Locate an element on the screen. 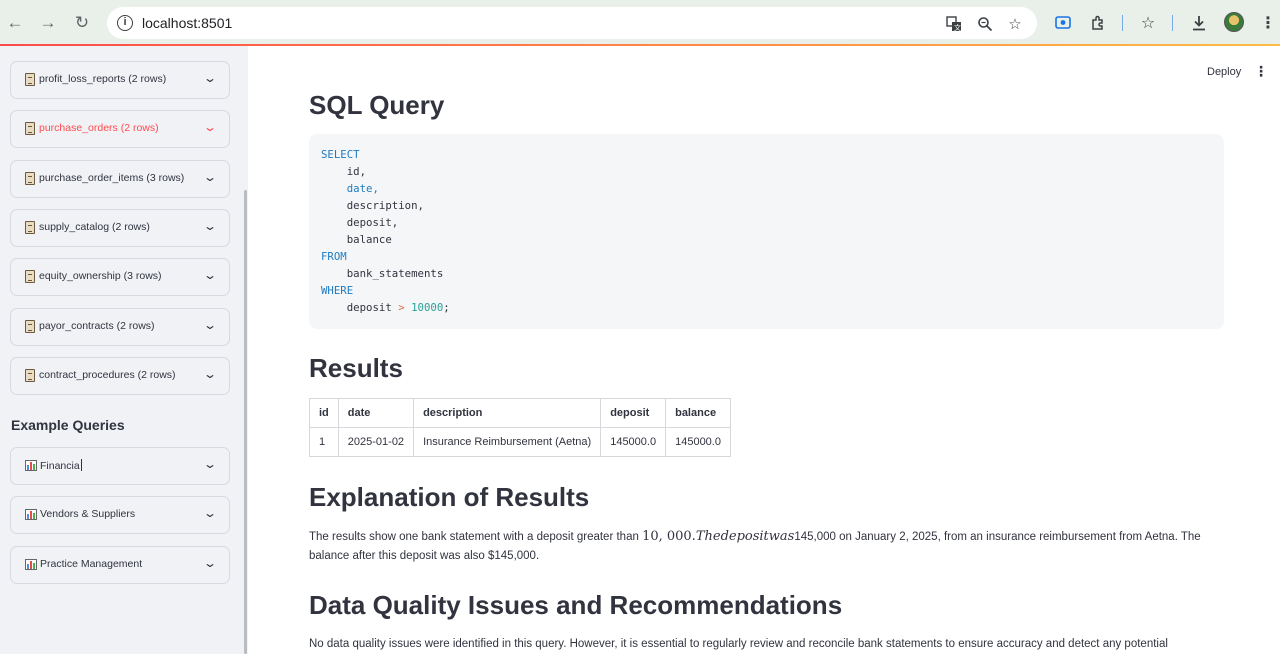  table-expander: equity_ownership (3 rows) ⌄ is located at coordinates (120, 277).